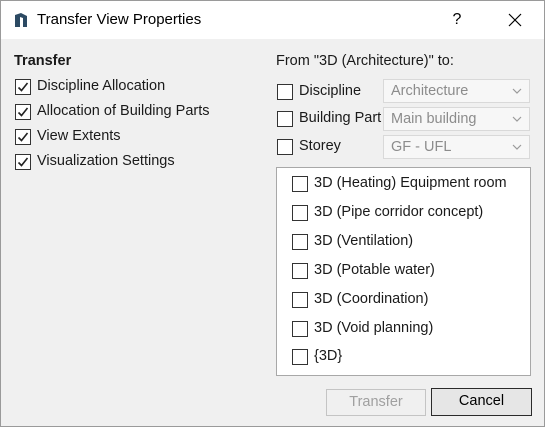  I want to click on view-extents-checkbox, so click(23, 137).